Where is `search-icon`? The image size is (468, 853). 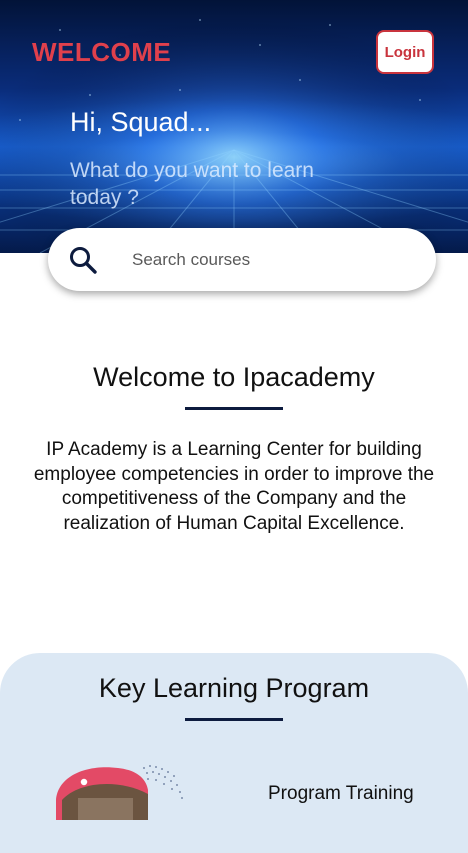
search-icon is located at coordinates (83, 260).